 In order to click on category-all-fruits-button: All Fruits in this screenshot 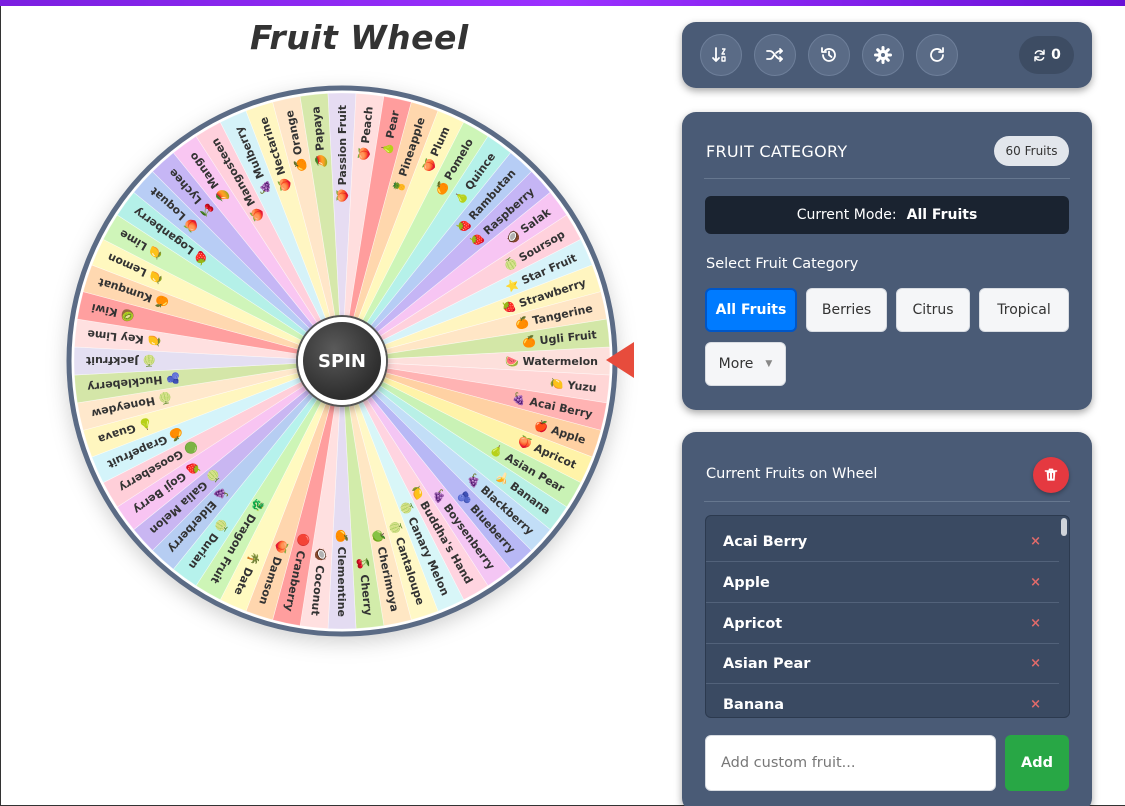, I will do `click(751, 310)`.